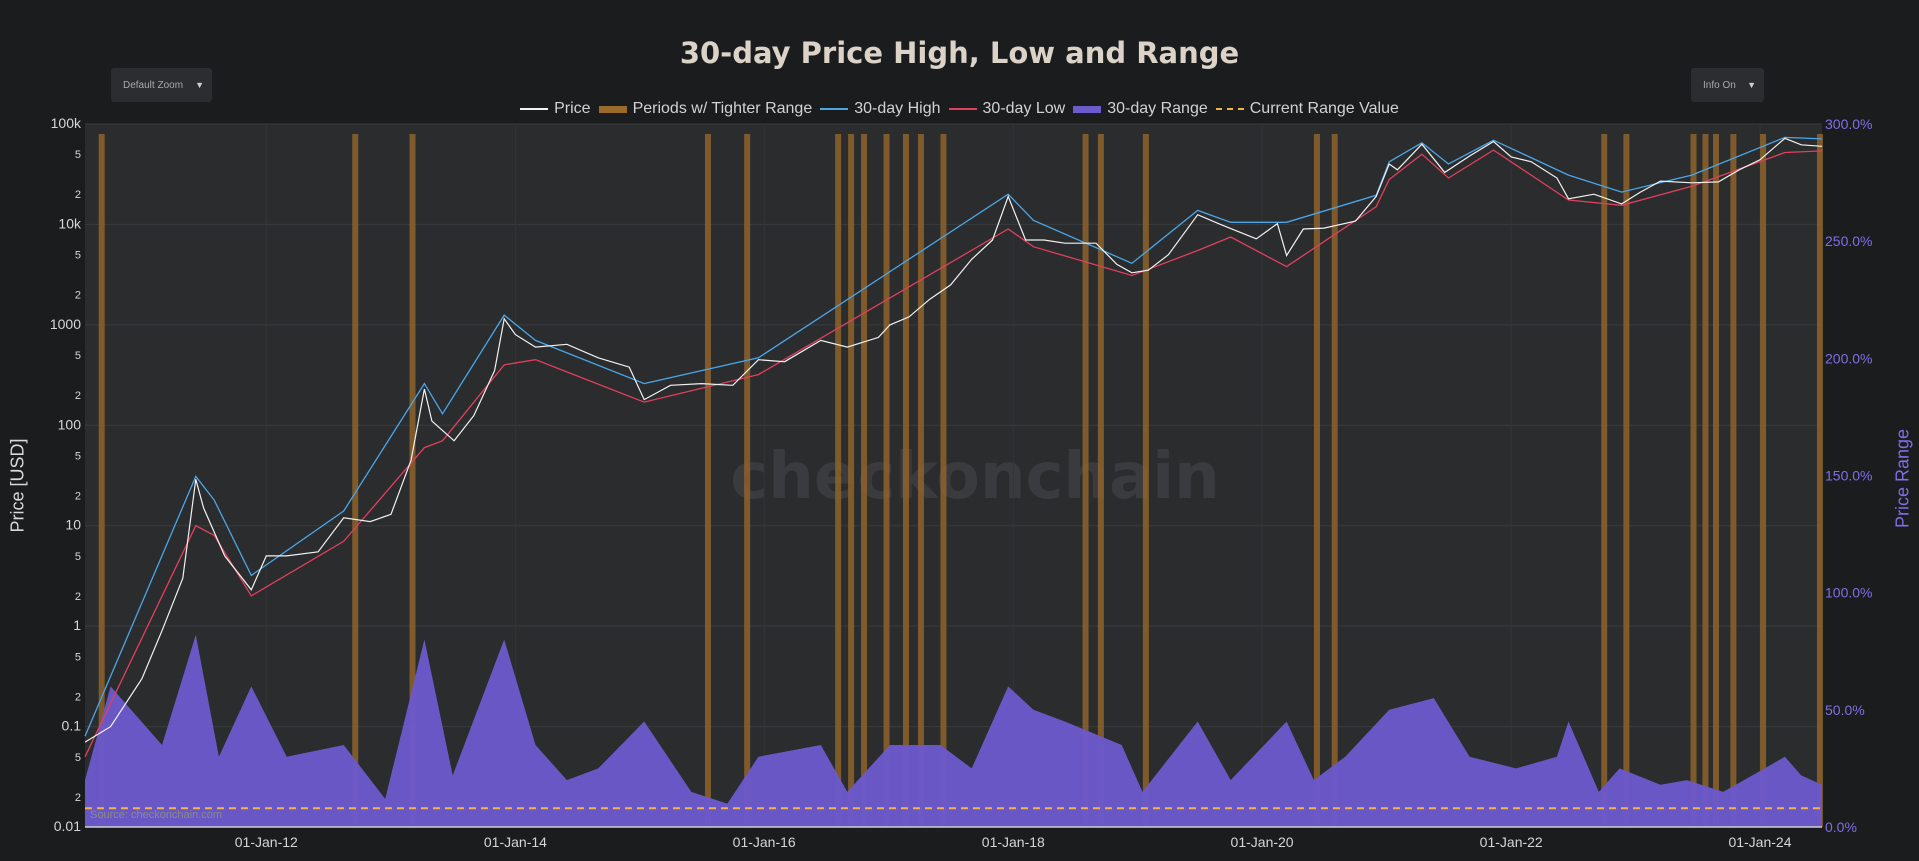  Describe the element at coordinates (70, 424) in the screenshot. I see `y-left-tick-label: 100` at that location.